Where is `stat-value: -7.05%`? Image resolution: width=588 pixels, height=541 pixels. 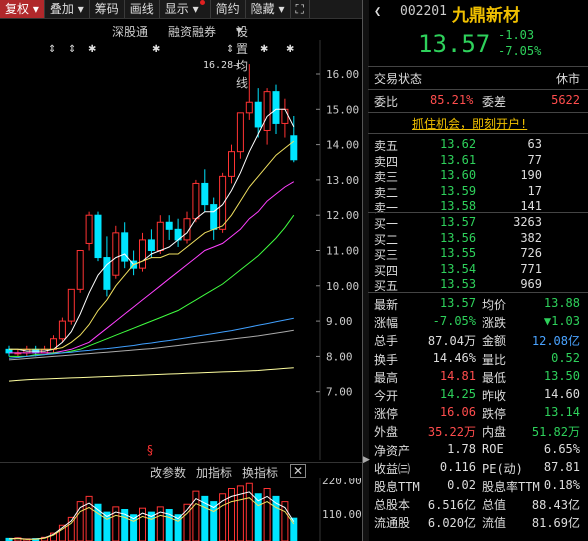 stat-value: -7.05% is located at coordinates (454, 321).